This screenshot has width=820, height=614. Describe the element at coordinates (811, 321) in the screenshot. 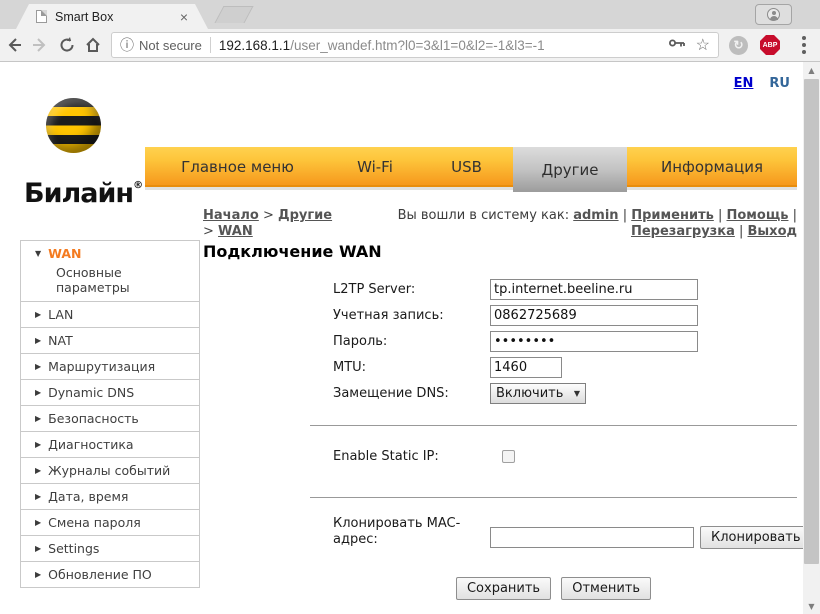

I see `scrollbar-thumb` at that location.